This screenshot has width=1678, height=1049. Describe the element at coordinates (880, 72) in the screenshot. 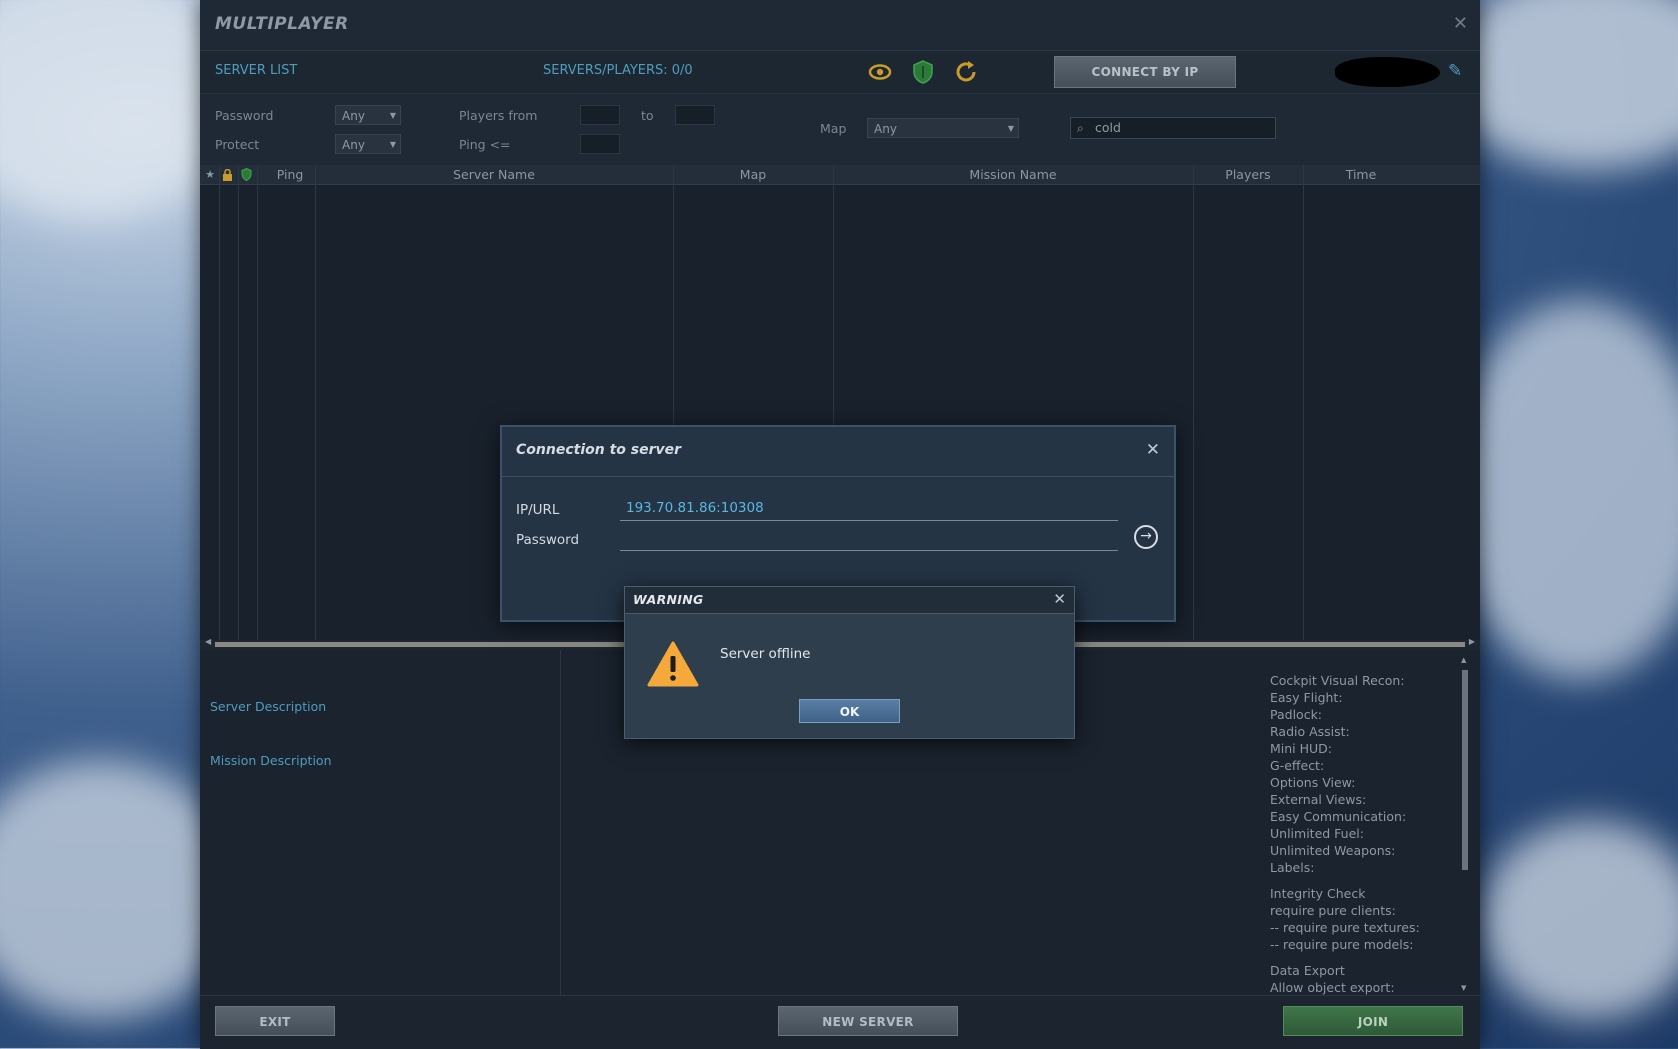

I see `eye-icon` at that location.